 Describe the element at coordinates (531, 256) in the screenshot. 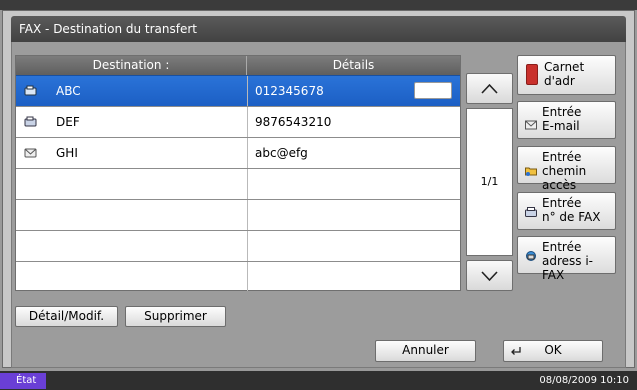

I see `ifax-icon` at that location.